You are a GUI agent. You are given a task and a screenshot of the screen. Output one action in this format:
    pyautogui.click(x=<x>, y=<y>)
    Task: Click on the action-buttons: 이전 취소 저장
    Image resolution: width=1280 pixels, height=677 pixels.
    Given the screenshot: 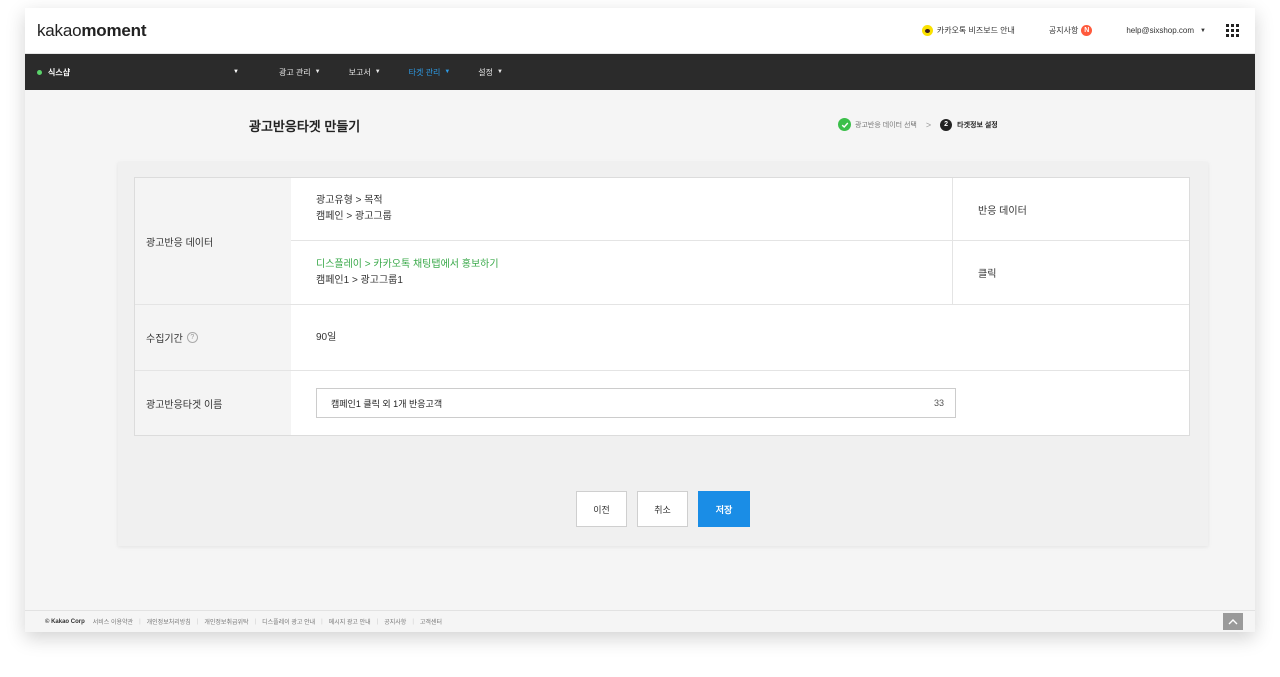 What is the action you would take?
    pyautogui.click(x=663, y=509)
    